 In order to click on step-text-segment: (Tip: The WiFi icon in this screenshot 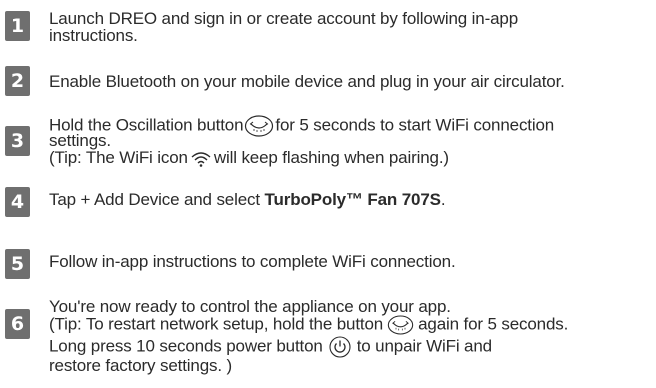, I will do `click(118, 157)`.